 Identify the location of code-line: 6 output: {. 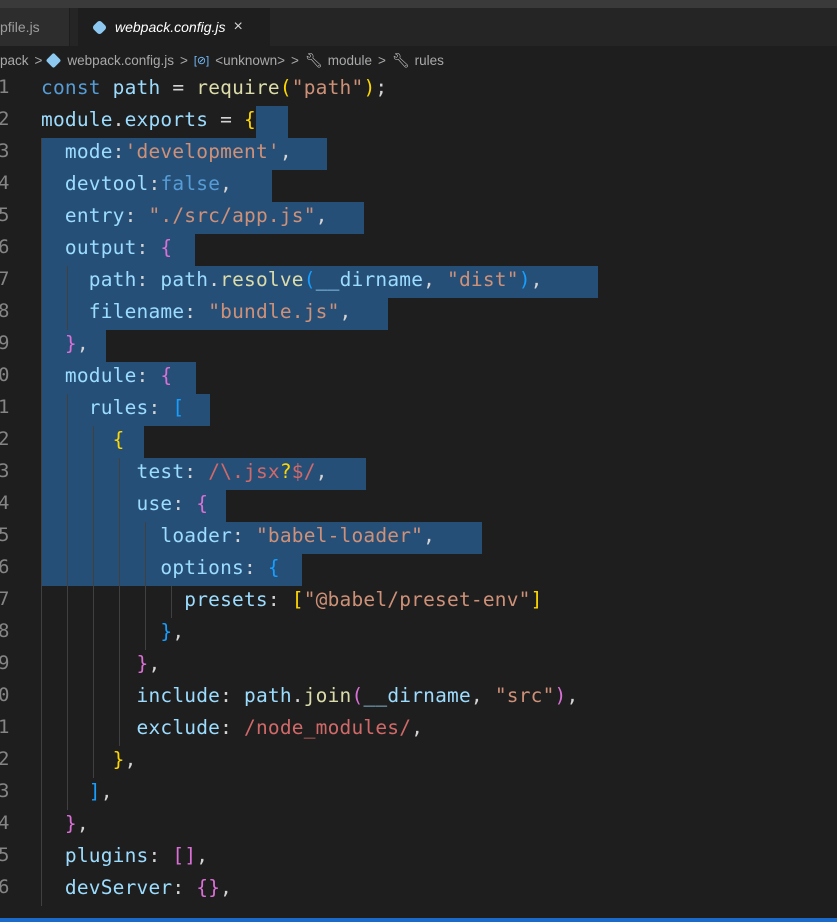
(418, 250).